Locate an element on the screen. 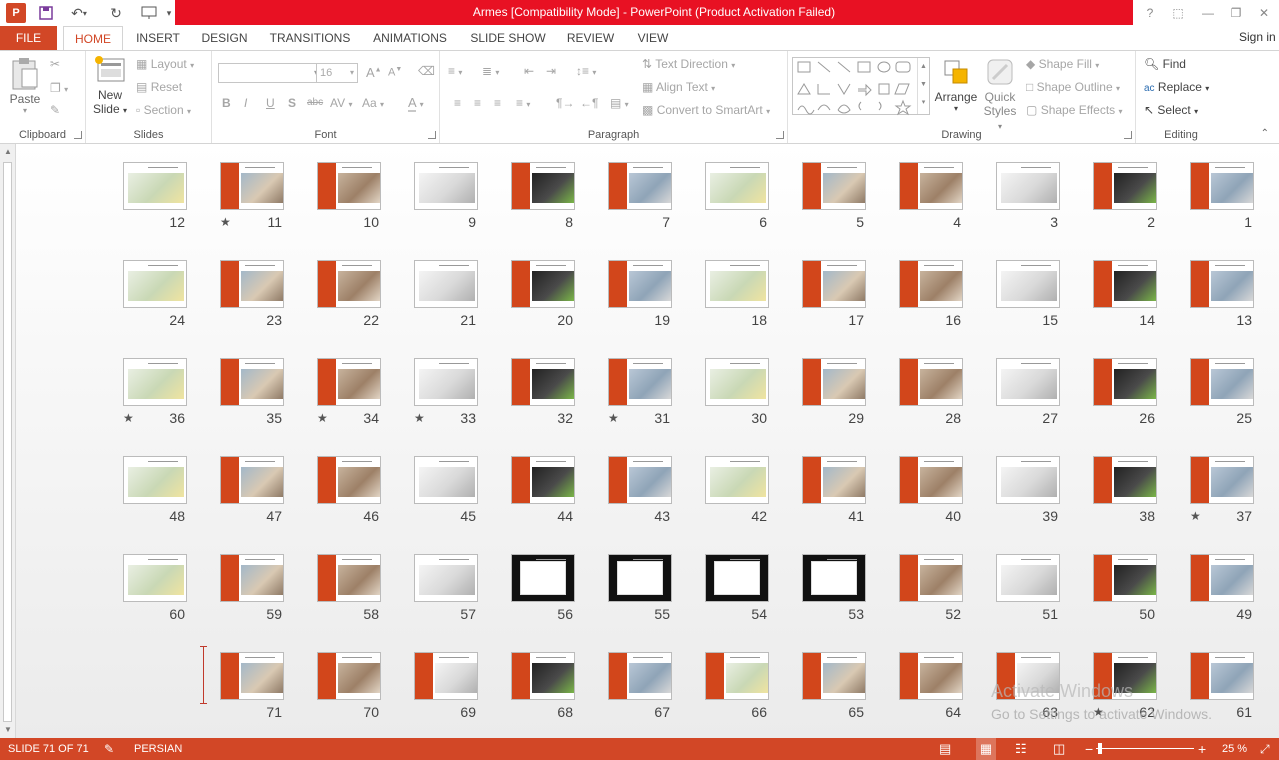 This screenshot has height=760, width=1279. language-indicator: PERSIAN is located at coordinates (158, 749).